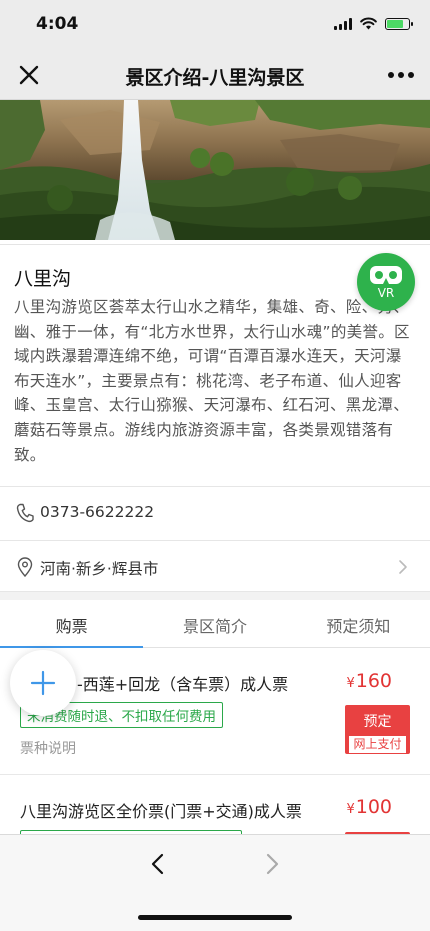 Image resolution: width=430 pixels, height=931 pixels. I want to click on more-icon, so click(401, 75).